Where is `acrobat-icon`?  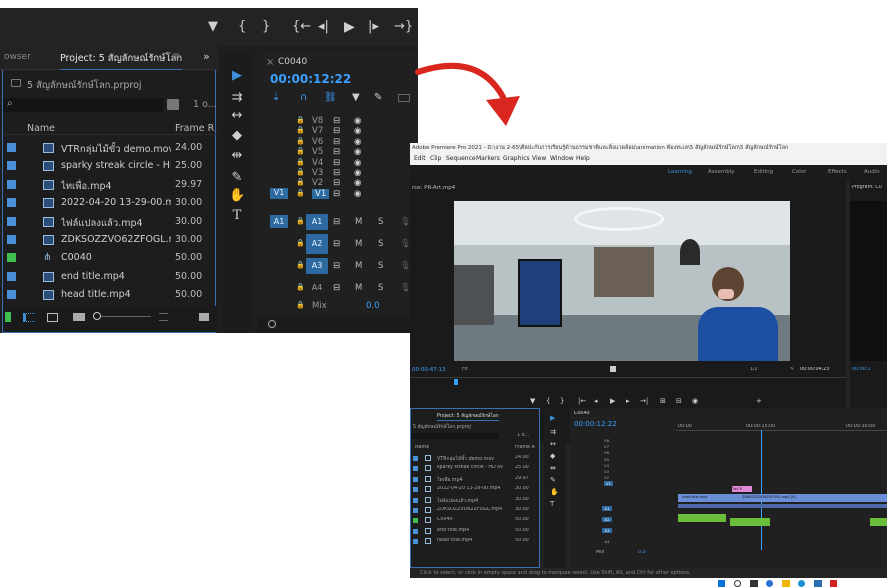
acrobat-icon is located at coordinates (833, 583).